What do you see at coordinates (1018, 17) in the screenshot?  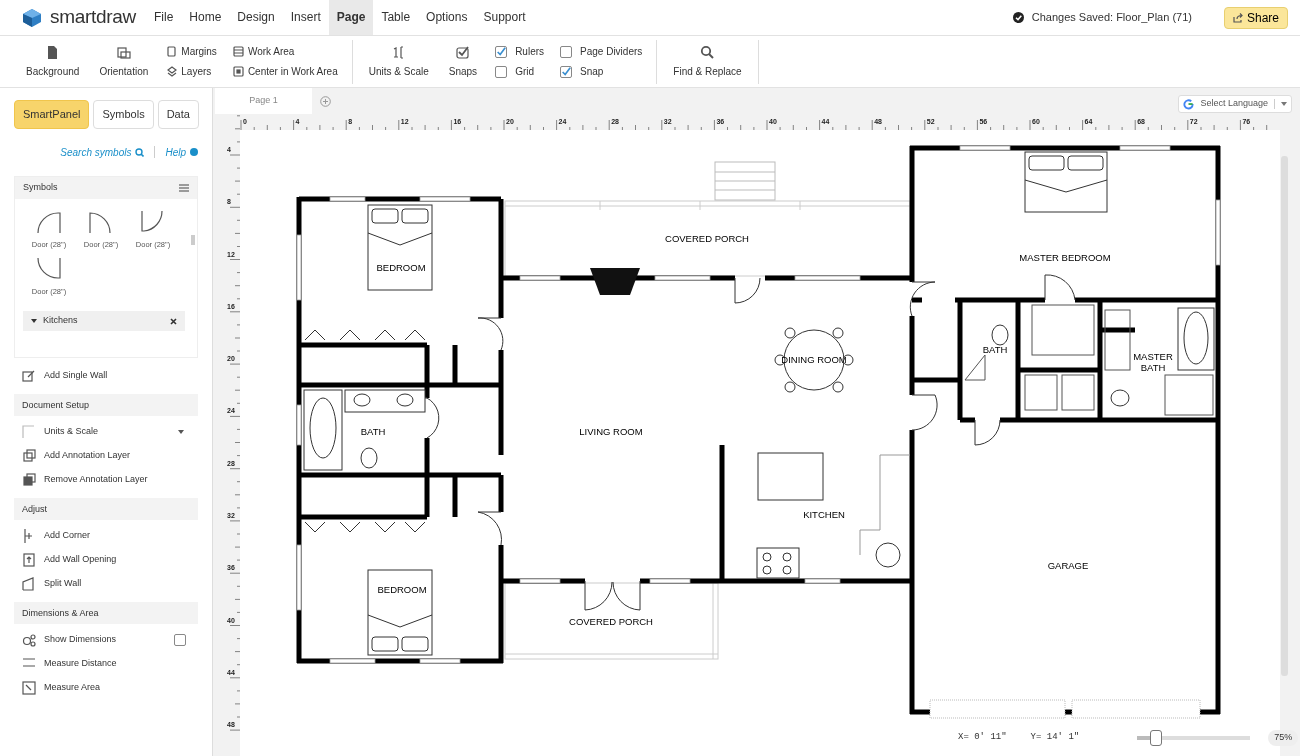 I see `check-circle-icon` at bounding box center [1018, 17].